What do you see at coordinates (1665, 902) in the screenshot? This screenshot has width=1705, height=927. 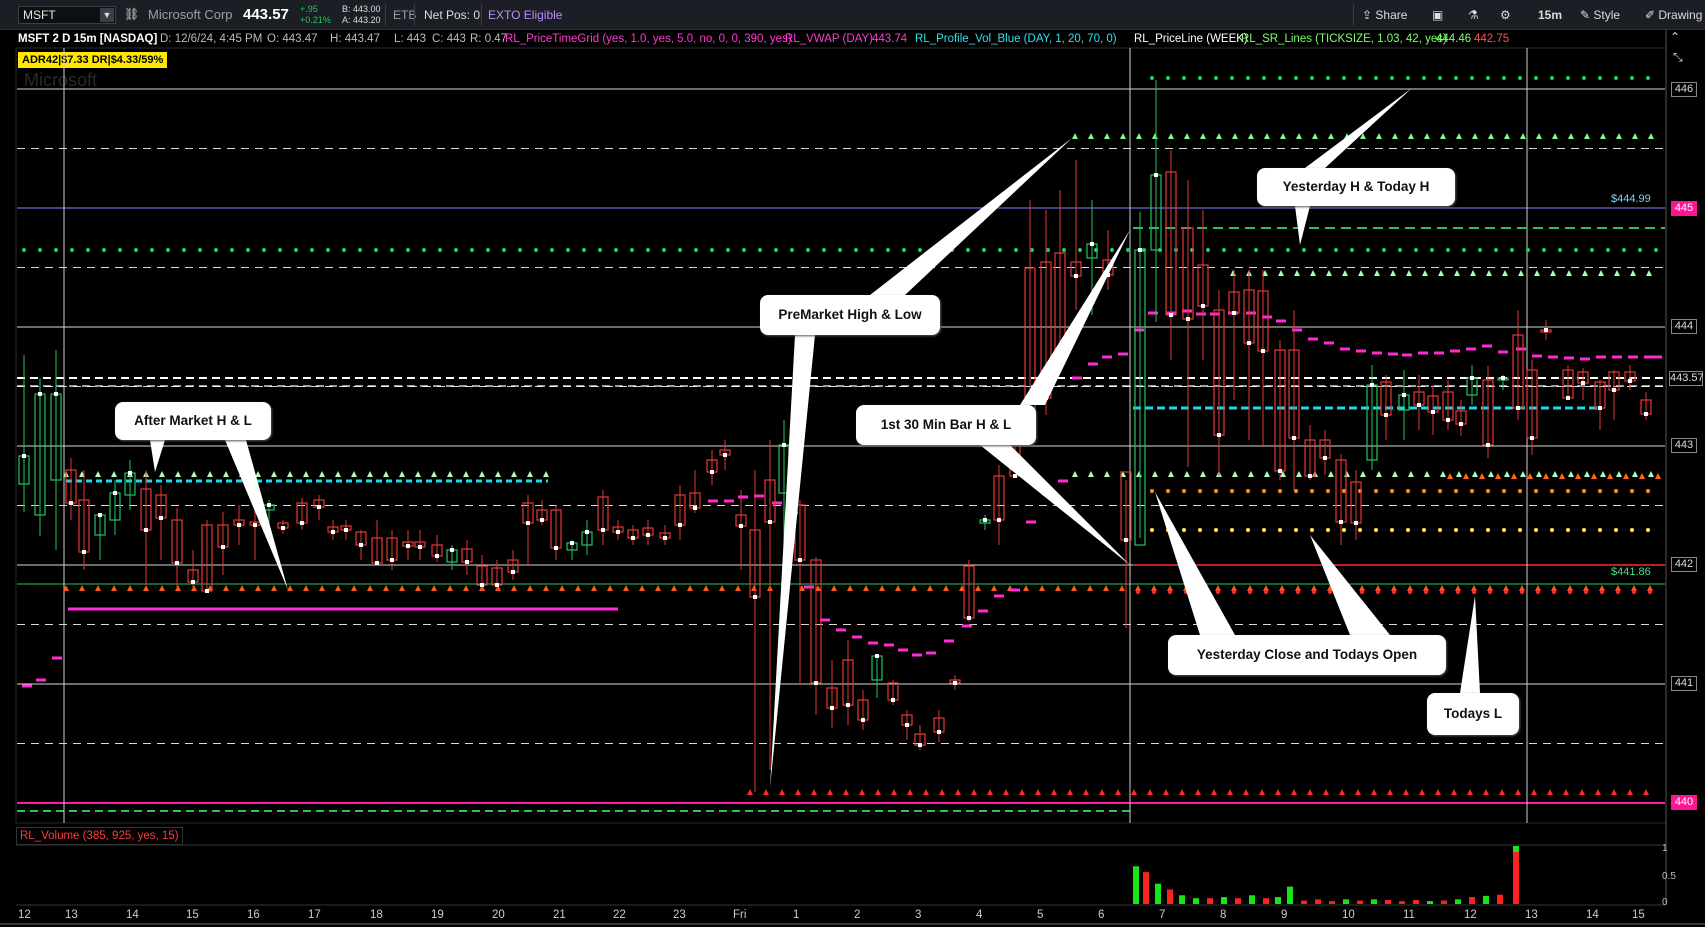 I see `volume-tick: 0` at bounding box center [1665, 902].